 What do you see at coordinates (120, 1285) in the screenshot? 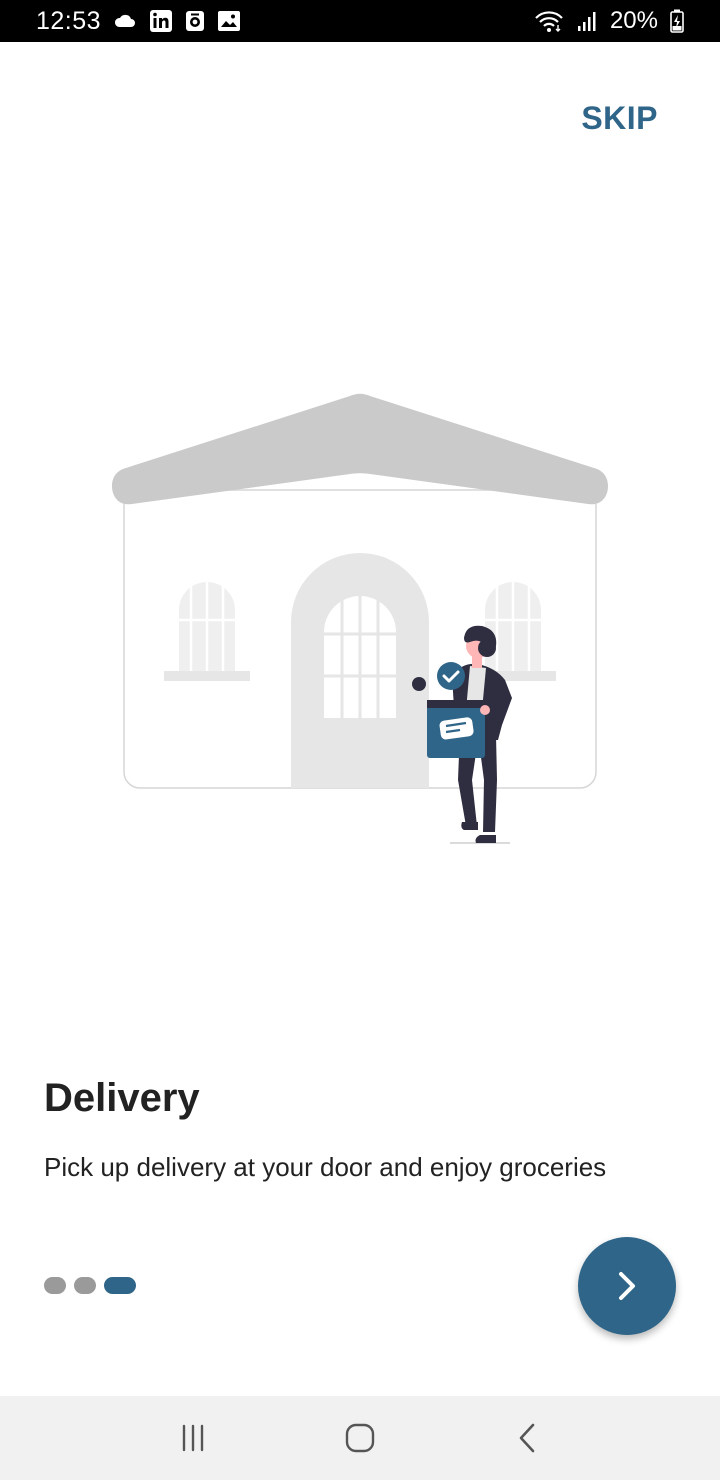
I see `page-dot-3-active` at bounding box center [120, 1285].